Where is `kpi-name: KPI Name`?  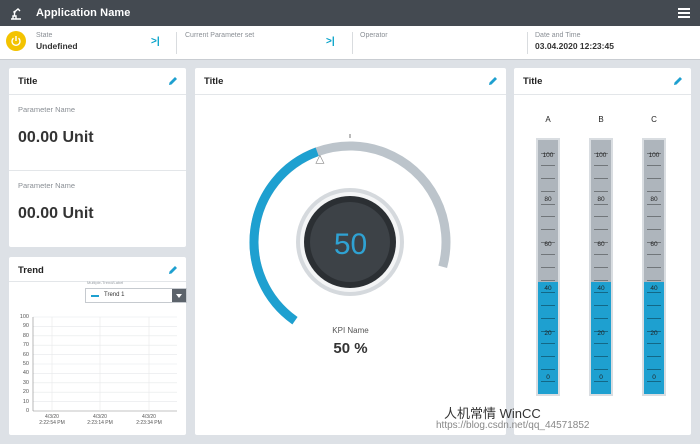 kpi-name: KPI Name is located at coordinates (350, 330).